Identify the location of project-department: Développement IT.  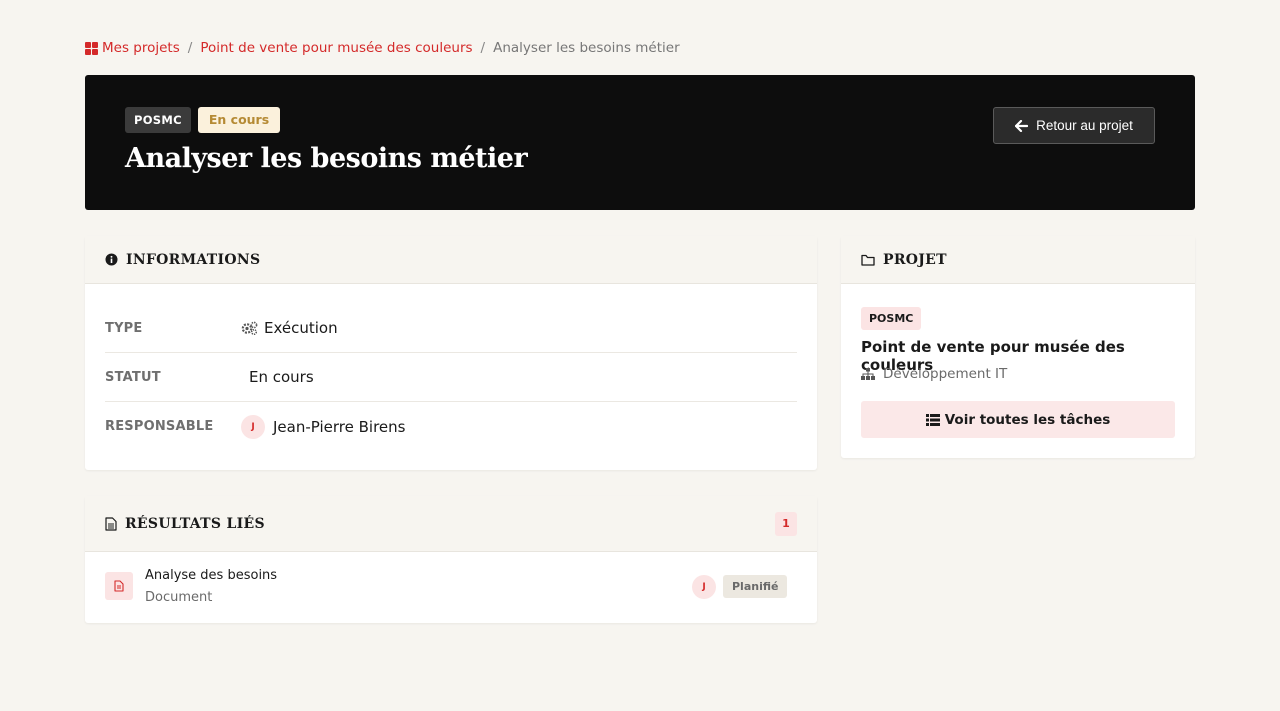
(934, 374).